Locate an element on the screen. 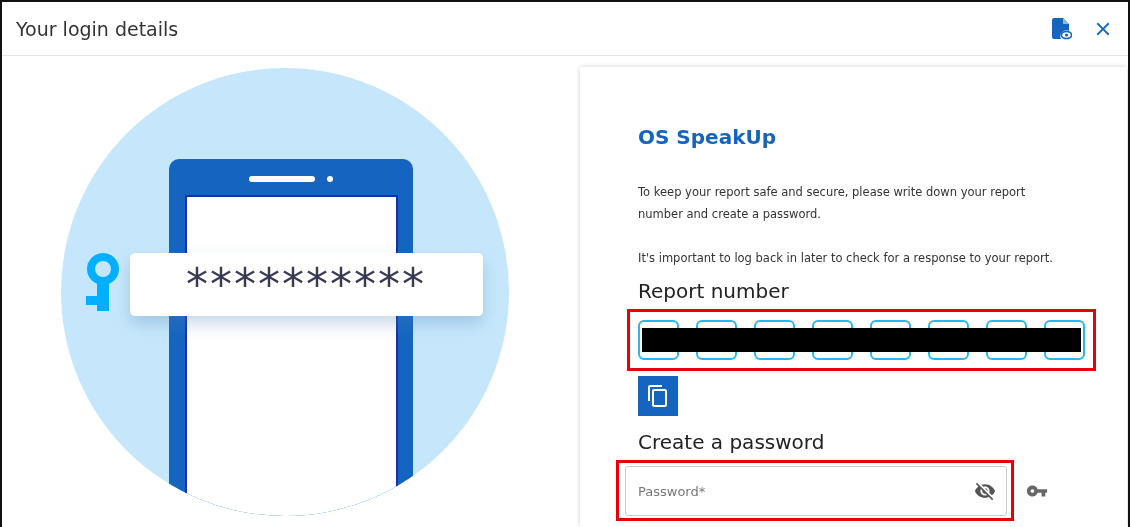 This screenshot has width=1130, height=527. instruction-text: It's important to log back in later to check for a response to your report. is located at coordinates (846, 258).